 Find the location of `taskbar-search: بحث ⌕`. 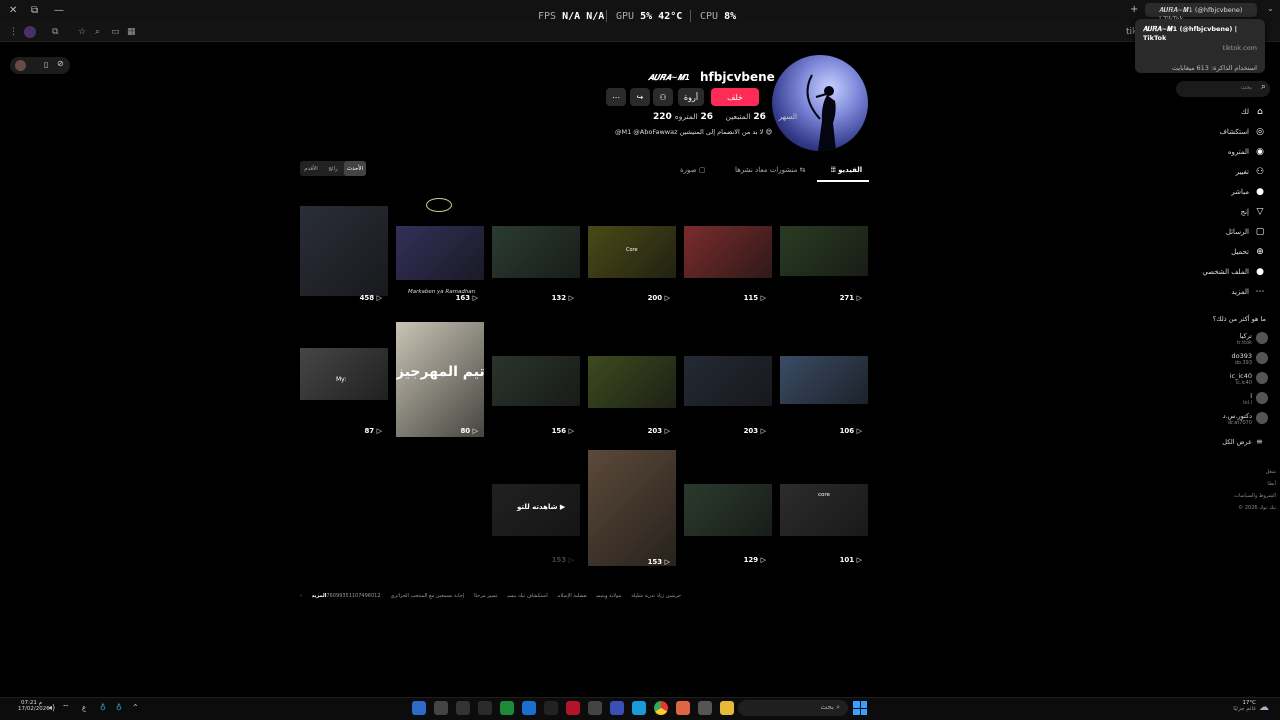

taskbar-search: بحث ⌕ is located at coordinates (793, 708).